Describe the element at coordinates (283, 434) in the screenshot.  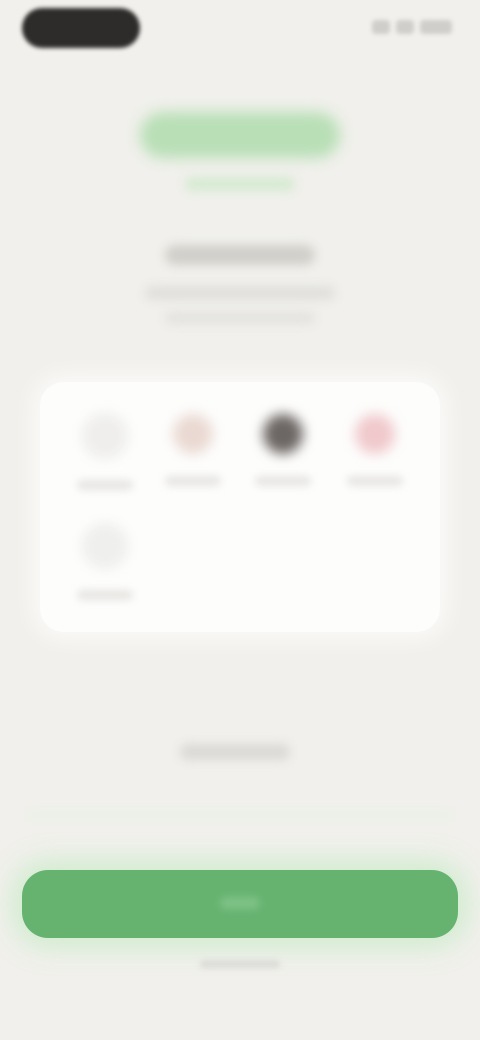
I see `dark-swatch-icon` at that location.